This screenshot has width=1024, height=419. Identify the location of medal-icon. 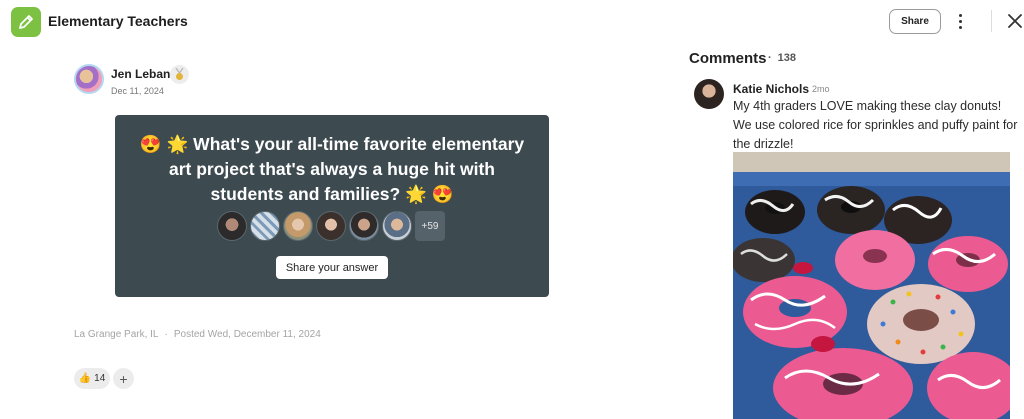
(179, 74).